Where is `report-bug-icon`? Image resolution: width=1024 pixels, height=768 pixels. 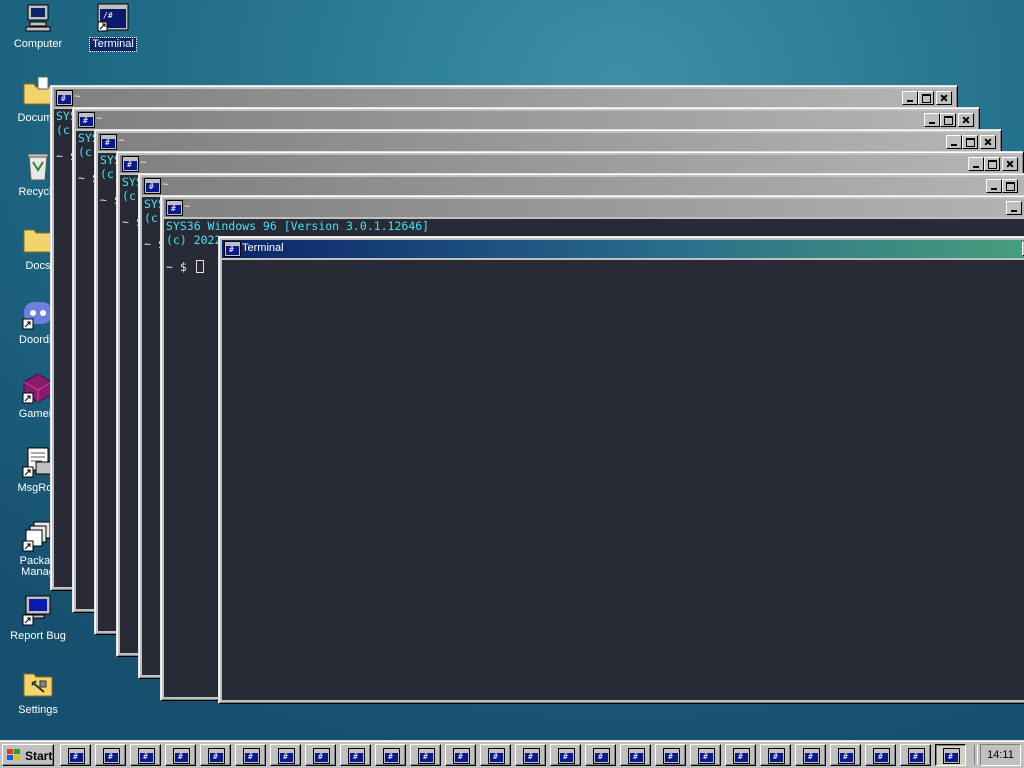 report-bug-icon is located at coordinates (38, 610).